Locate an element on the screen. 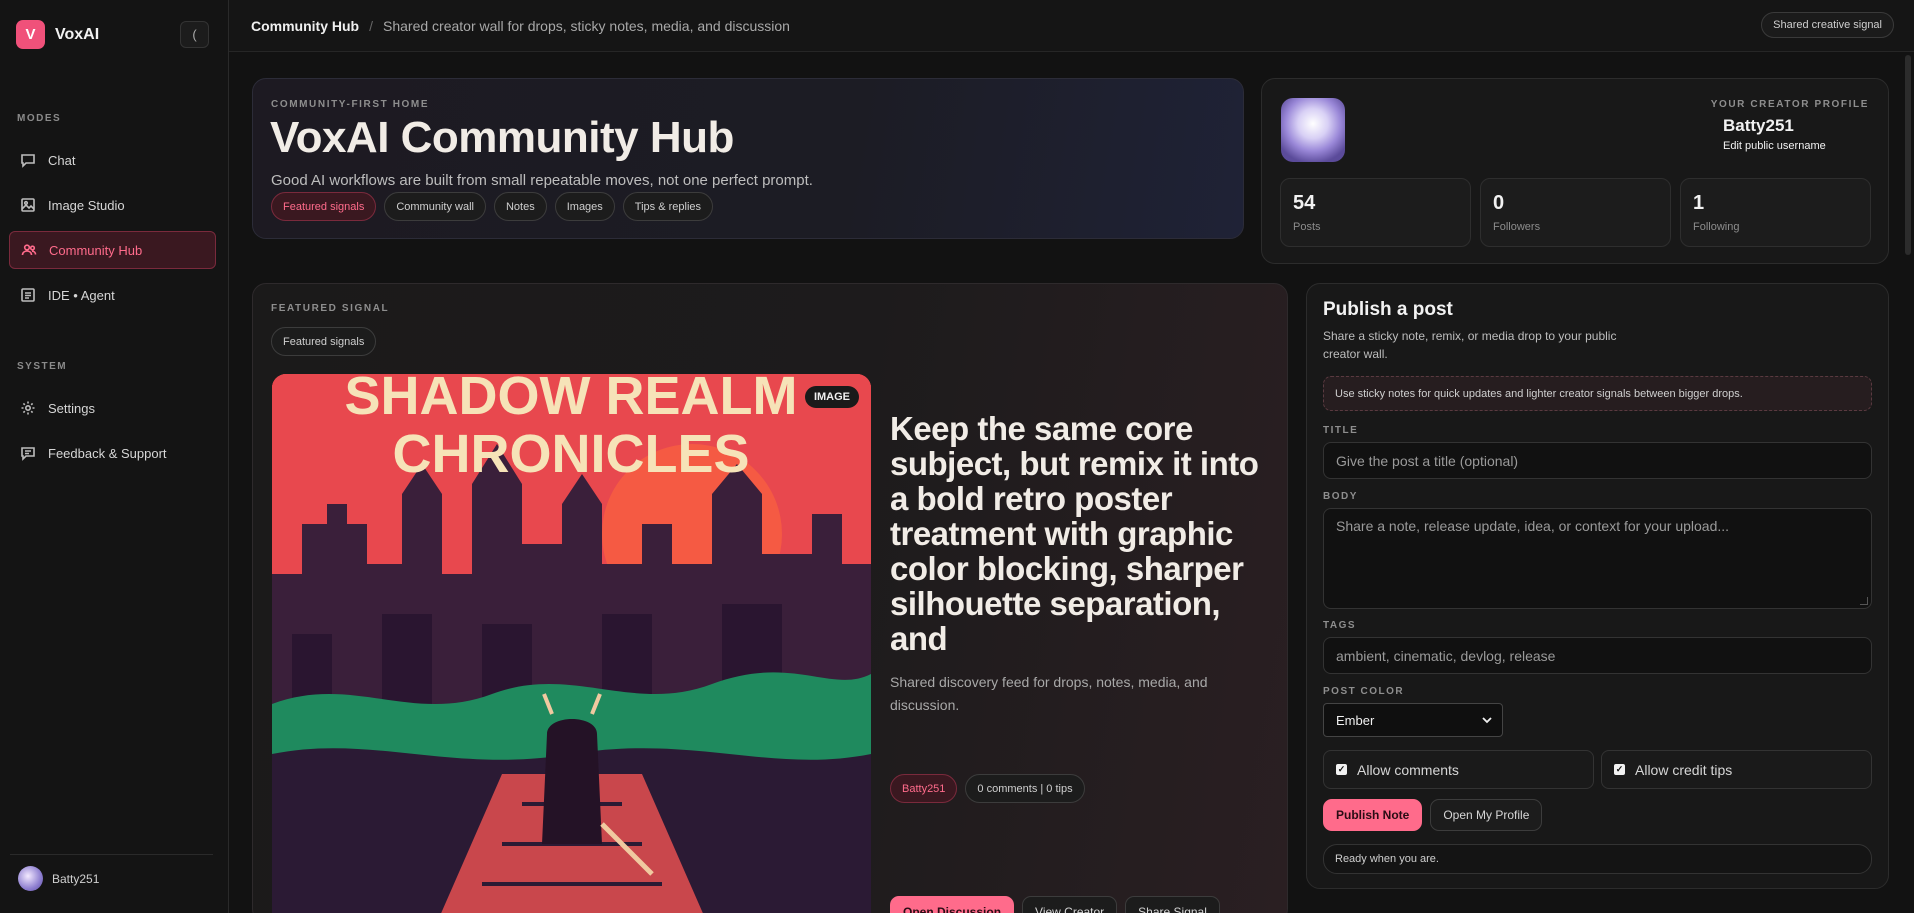  featured-signals-chip: Featured signals is located at coordinates (324, 341).